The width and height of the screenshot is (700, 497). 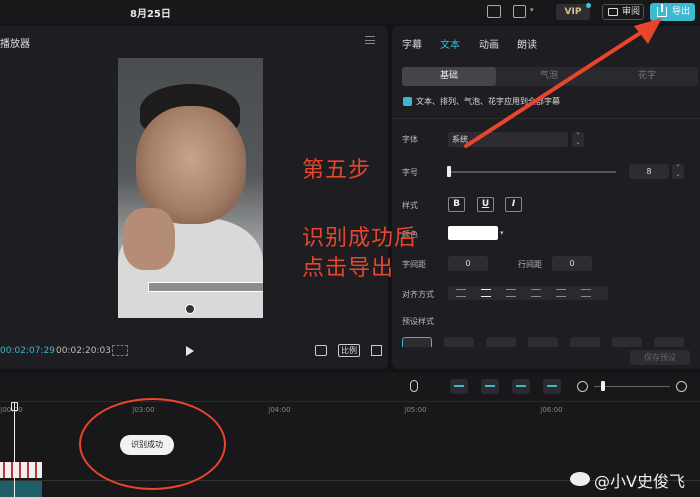 What do you see at coordinates (588, 5) in the screenshot?
I see `notification-dot` at bounding box center [588, 5].